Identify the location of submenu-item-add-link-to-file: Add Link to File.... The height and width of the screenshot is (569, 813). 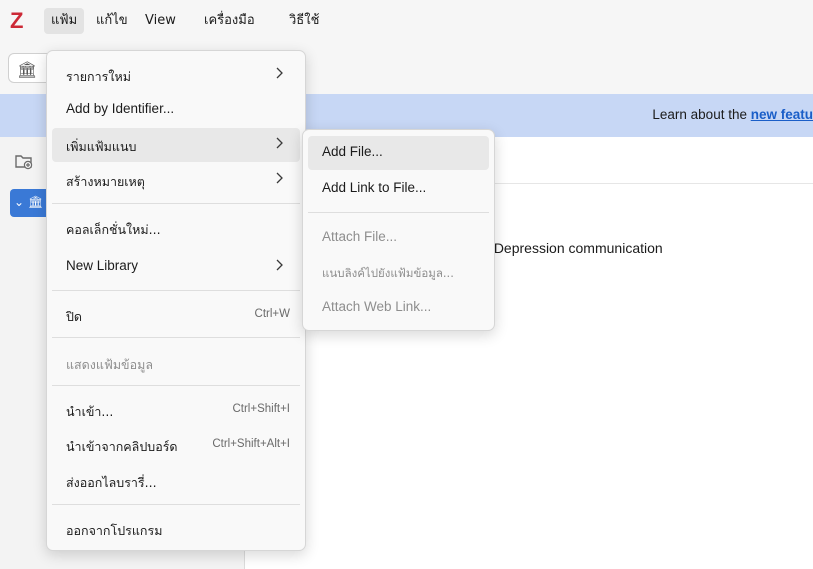
(398, 189).